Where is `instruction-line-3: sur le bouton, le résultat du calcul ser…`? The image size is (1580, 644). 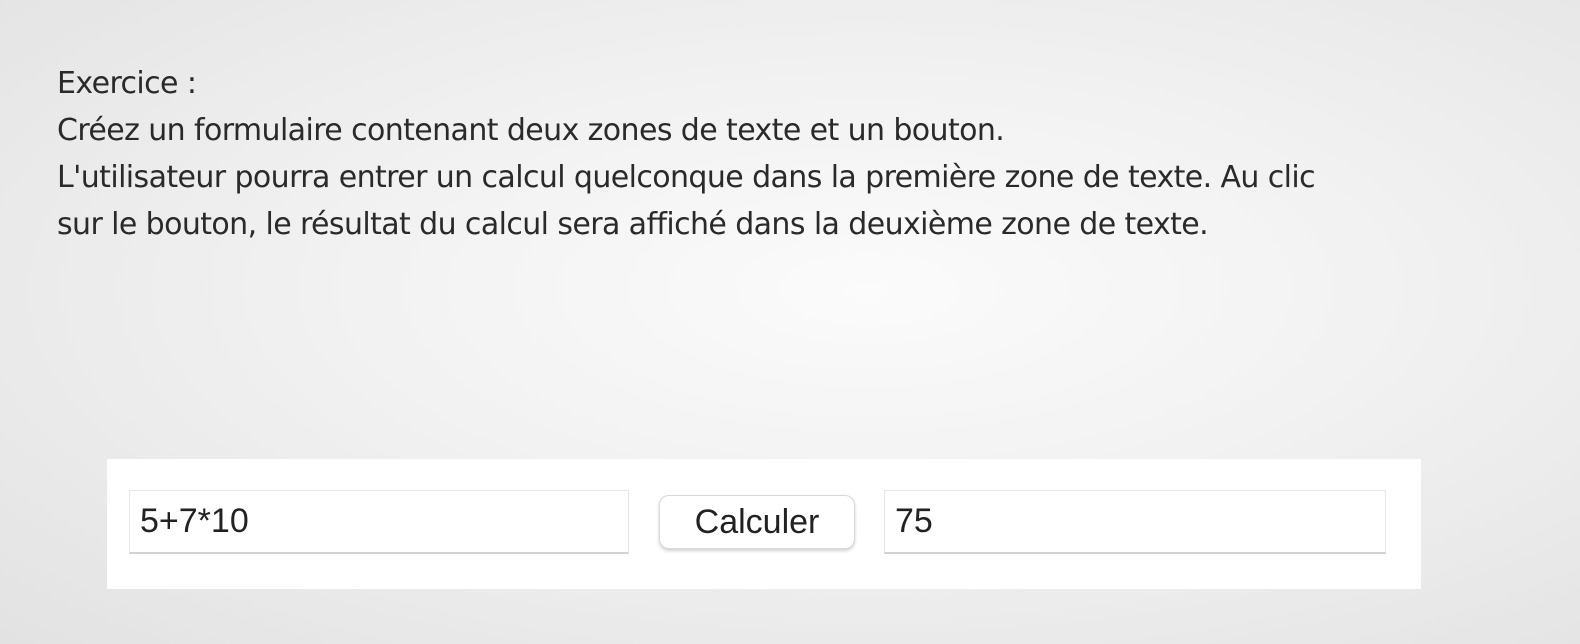 instruction-line-3: sur le bouton, le résultat du calcul ser… is located at coordinates (633, 224).